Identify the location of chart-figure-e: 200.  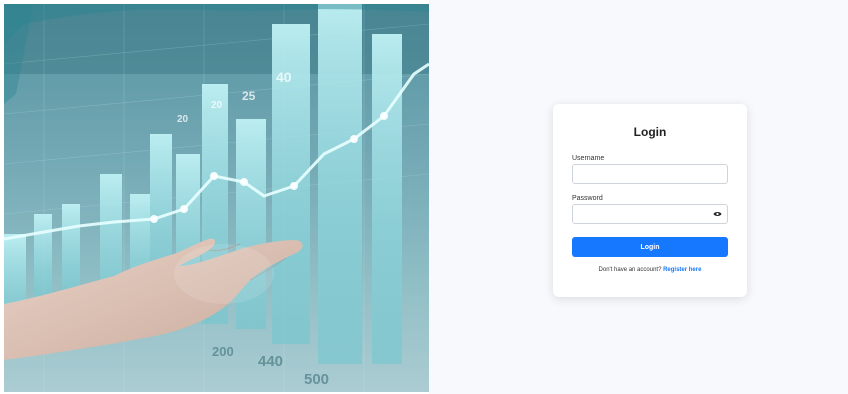
(223, 351).